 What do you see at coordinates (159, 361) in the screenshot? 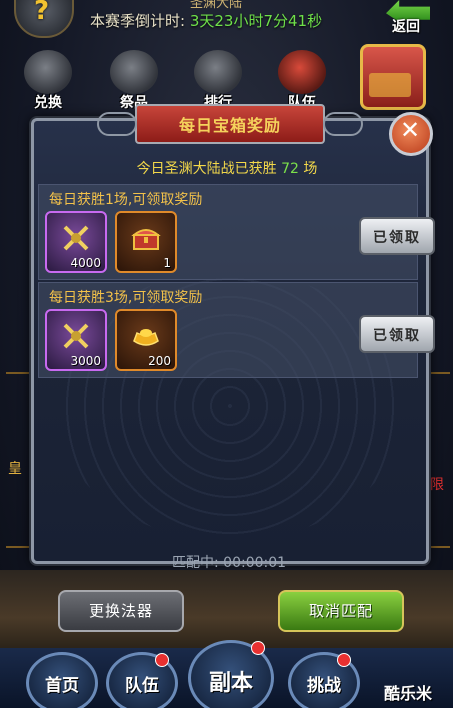
I see `item-quantity: 200` at bounding box center [159, 361].